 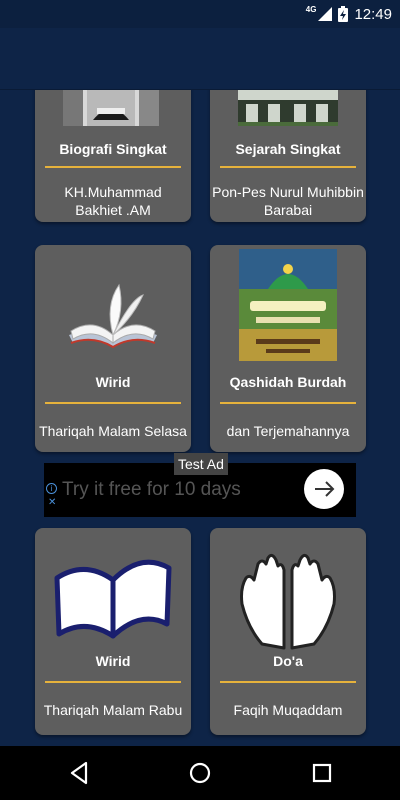 I want to click on arrow-right-icon, so click(x=325, y=489).